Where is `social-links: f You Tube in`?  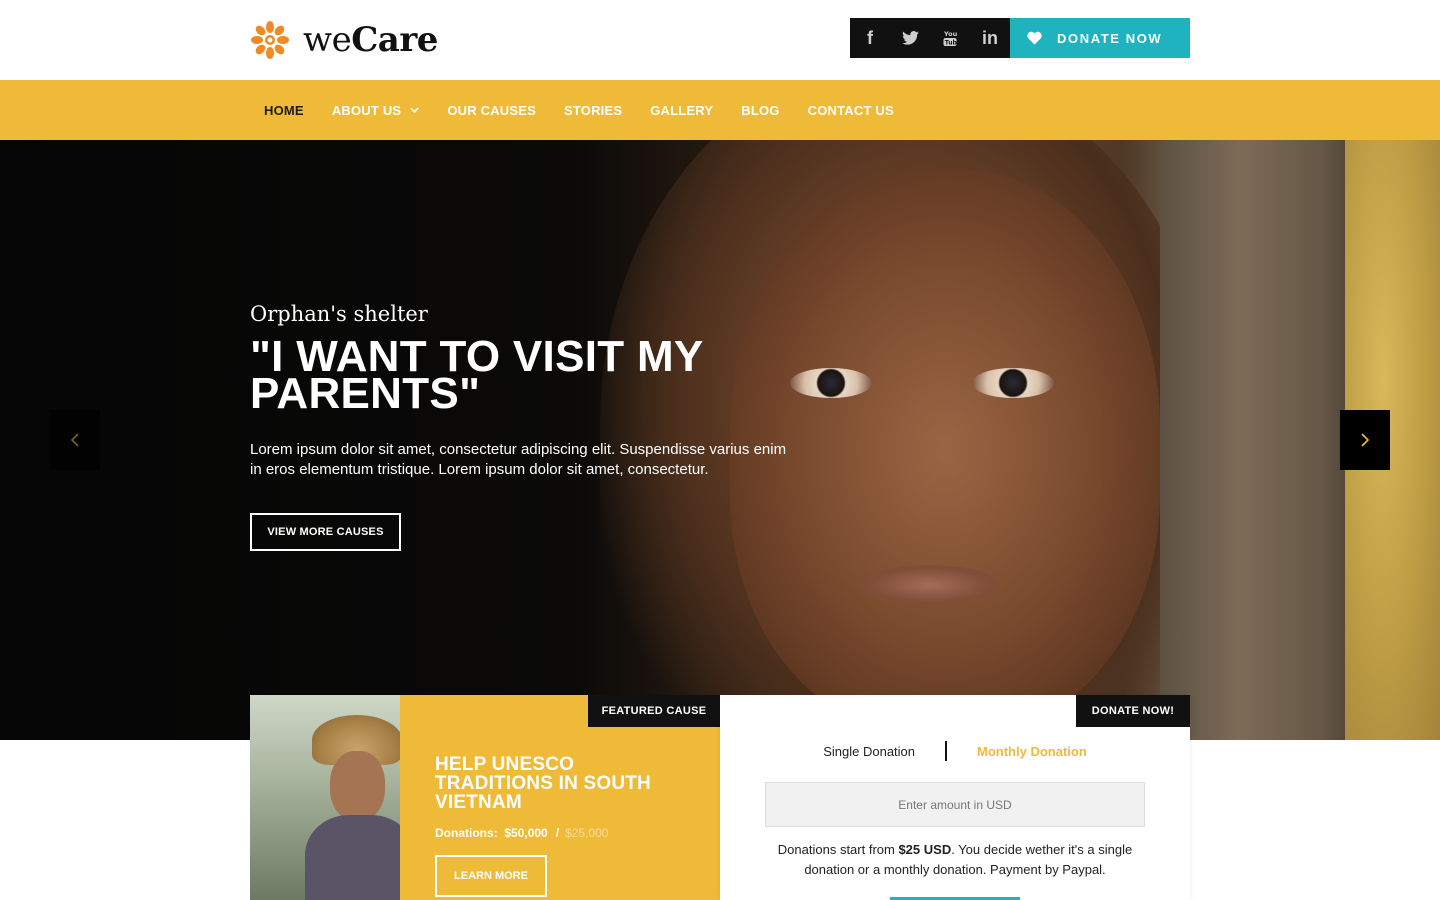 social-links: f You Tube in is located at coordinates (930, 38).